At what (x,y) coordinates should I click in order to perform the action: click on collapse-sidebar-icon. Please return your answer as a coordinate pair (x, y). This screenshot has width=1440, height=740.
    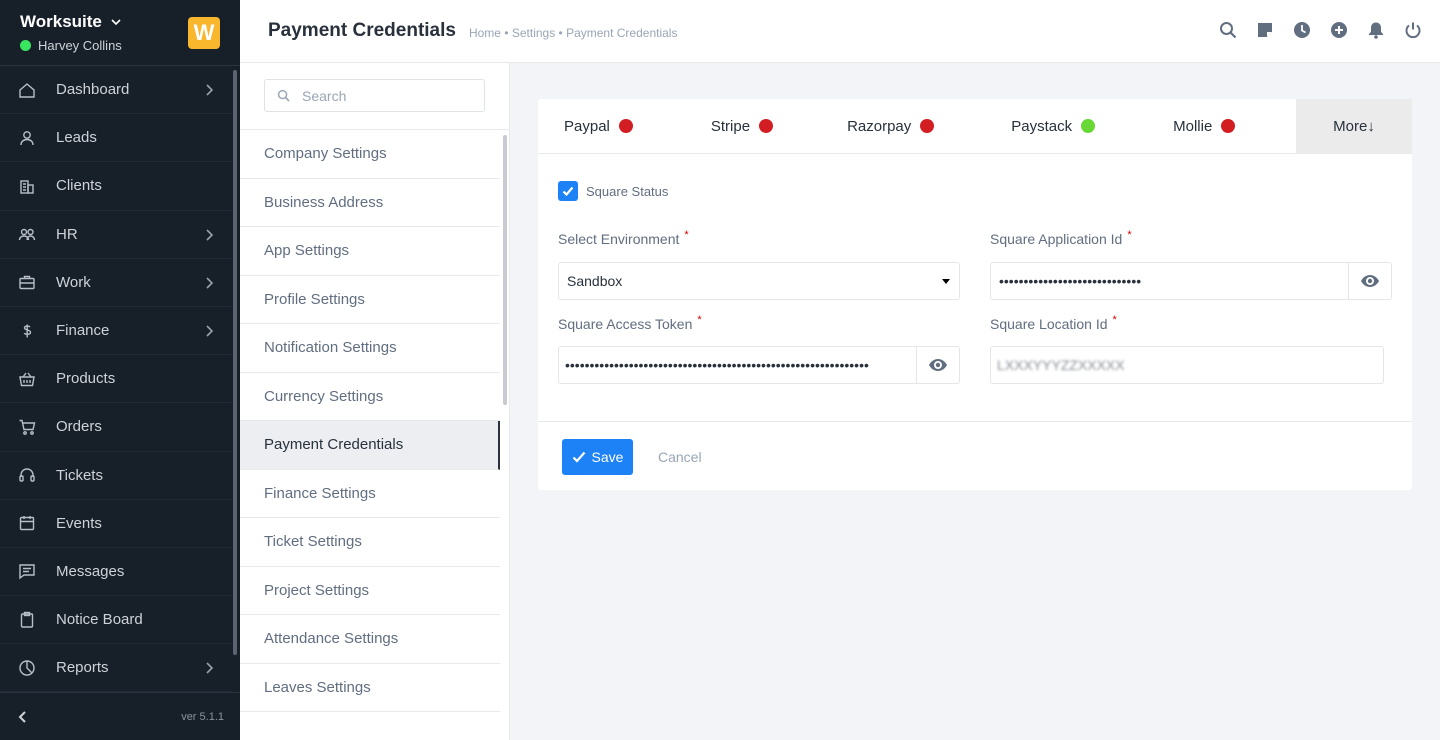
    Looking at the image, I should click on (22, 717).